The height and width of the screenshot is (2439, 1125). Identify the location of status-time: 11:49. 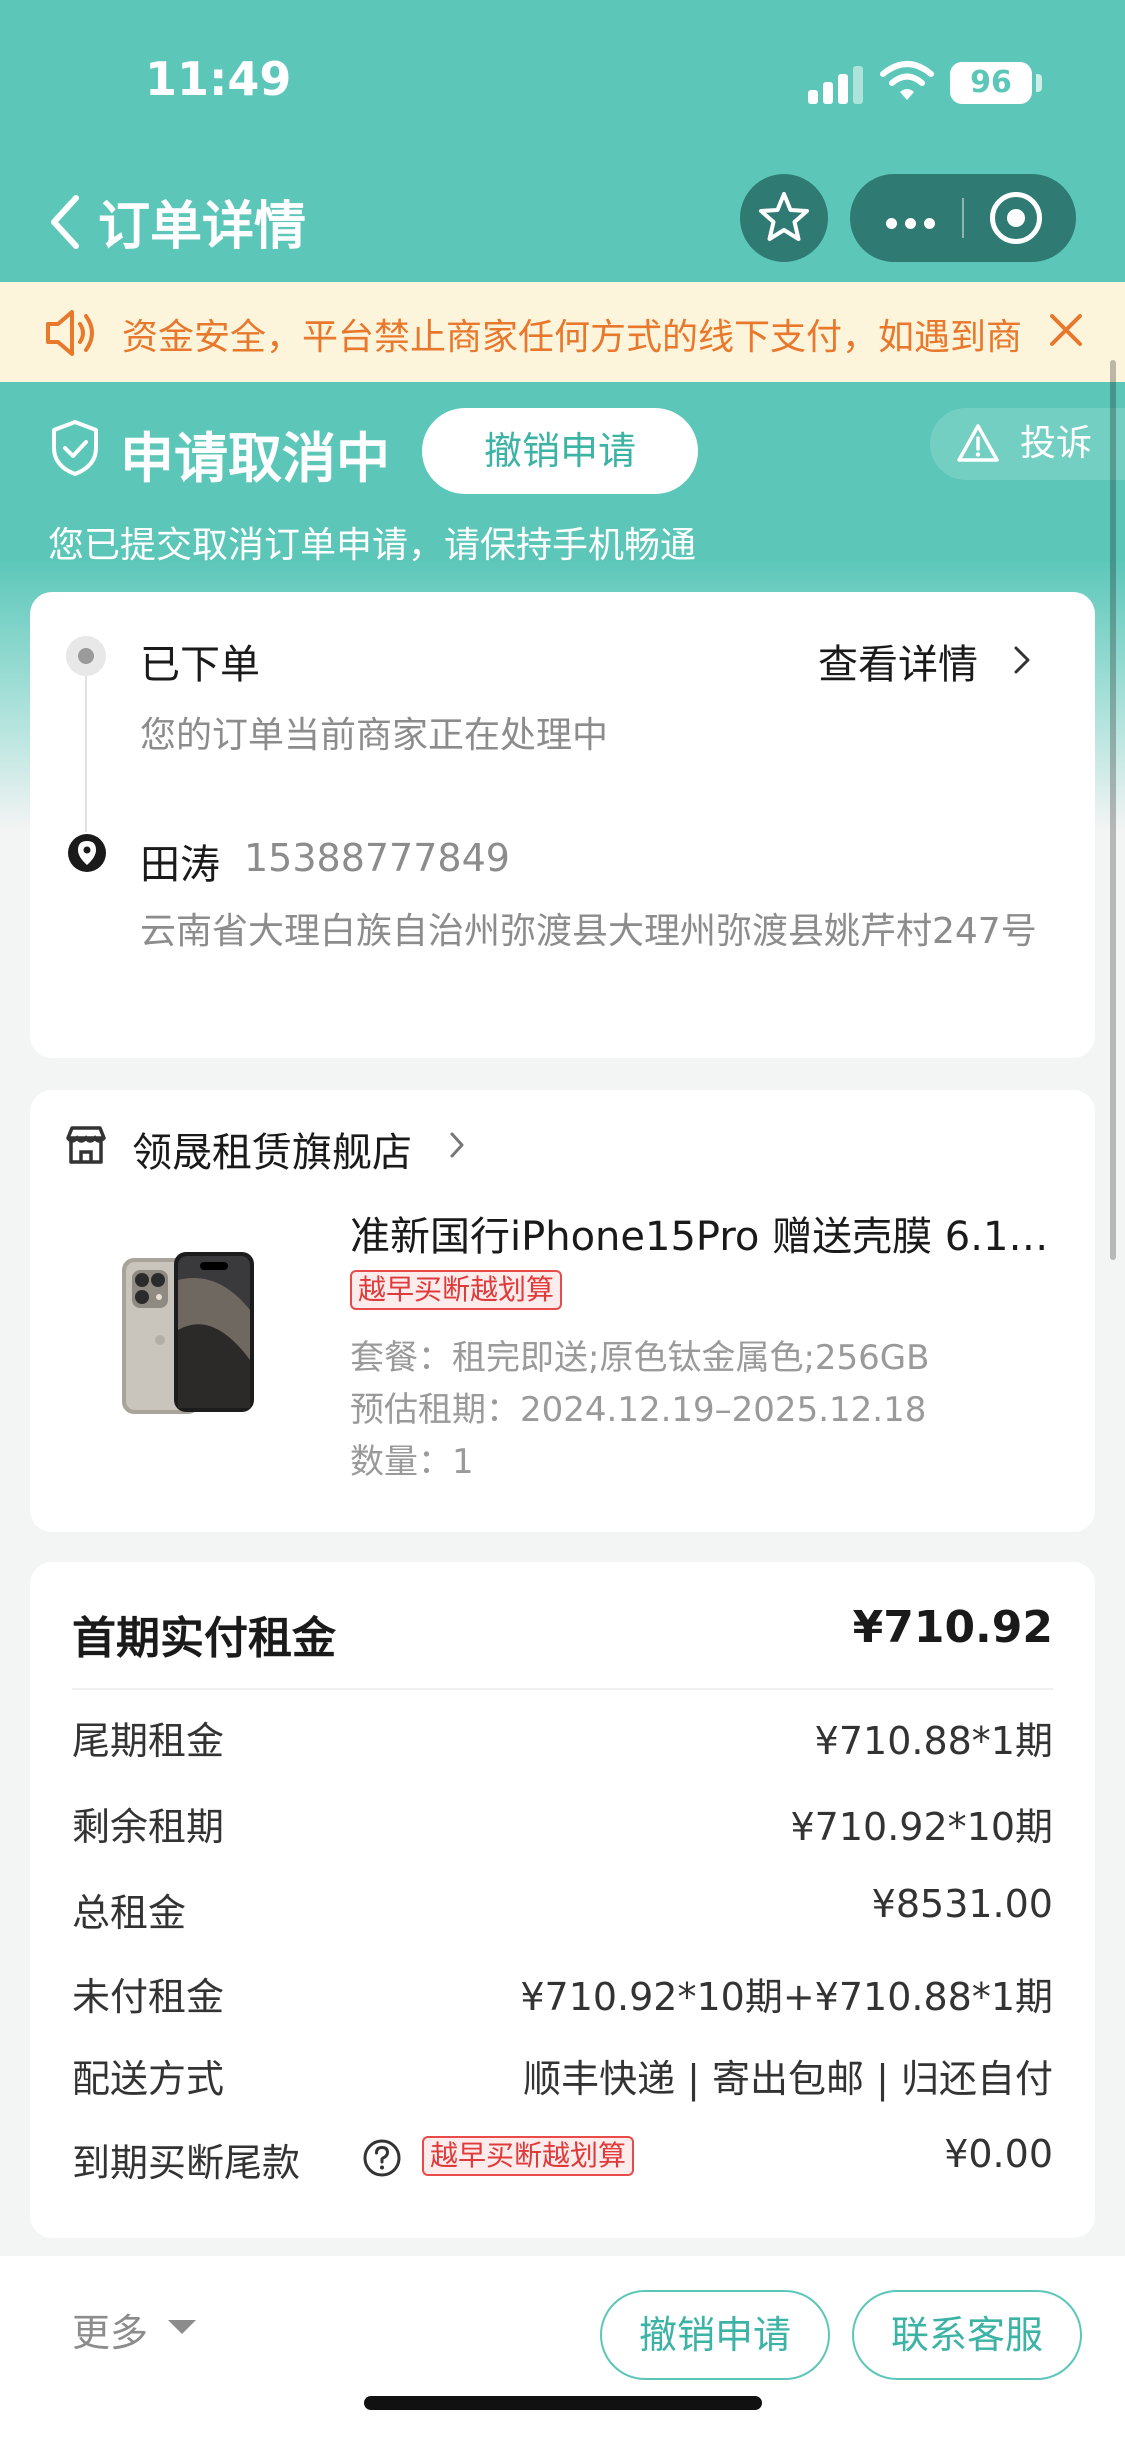
(218, 79).